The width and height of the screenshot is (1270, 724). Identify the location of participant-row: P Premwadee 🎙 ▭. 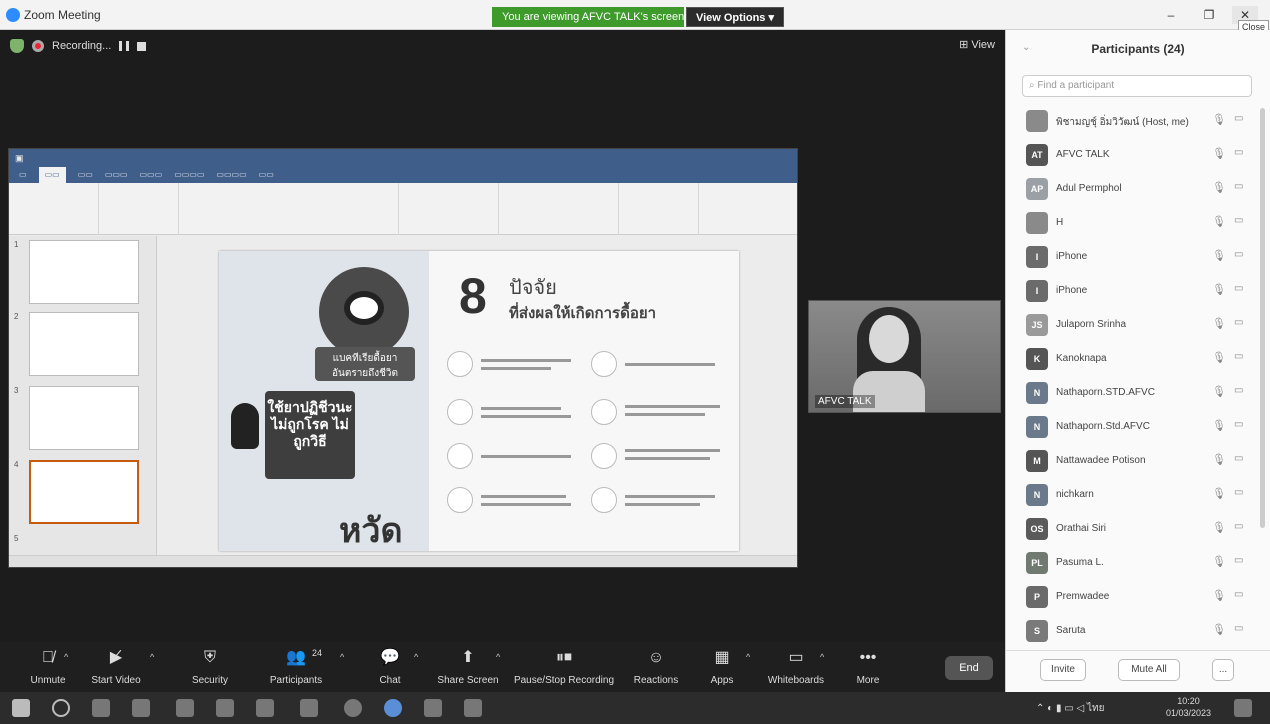
(1133, 597).